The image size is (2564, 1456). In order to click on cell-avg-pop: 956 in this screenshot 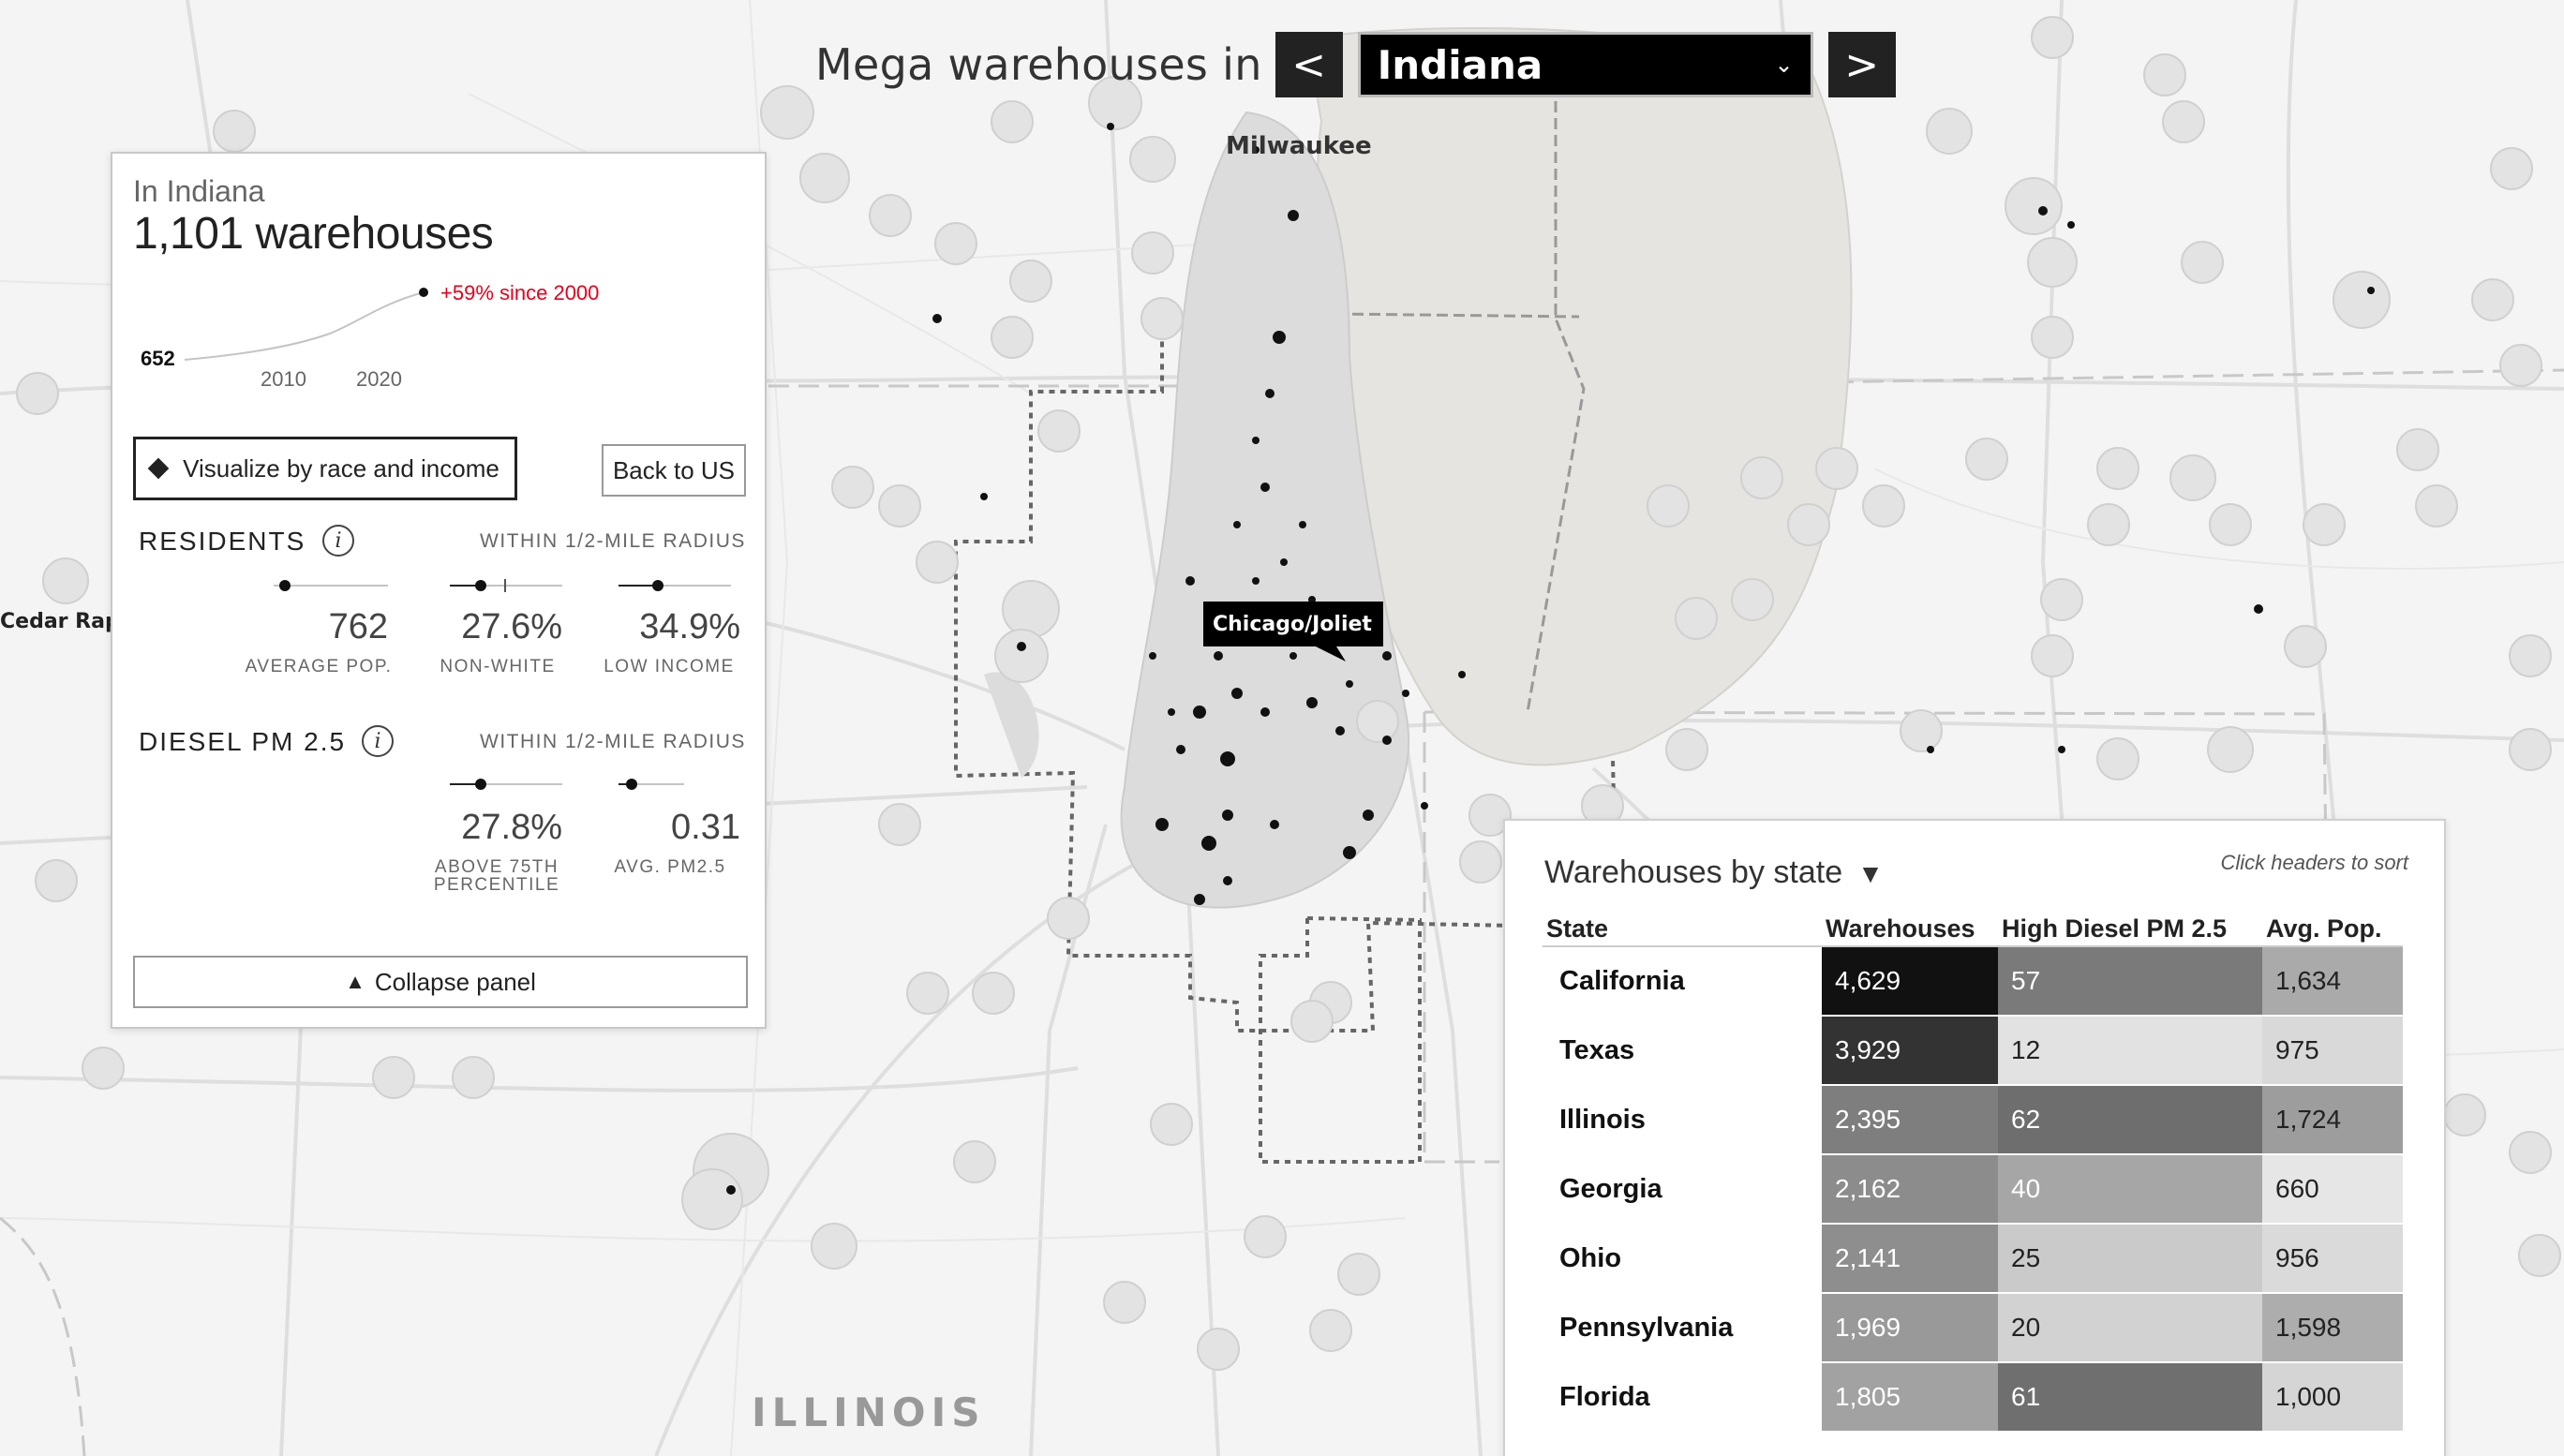, I will do `click(2333, 1259)`.